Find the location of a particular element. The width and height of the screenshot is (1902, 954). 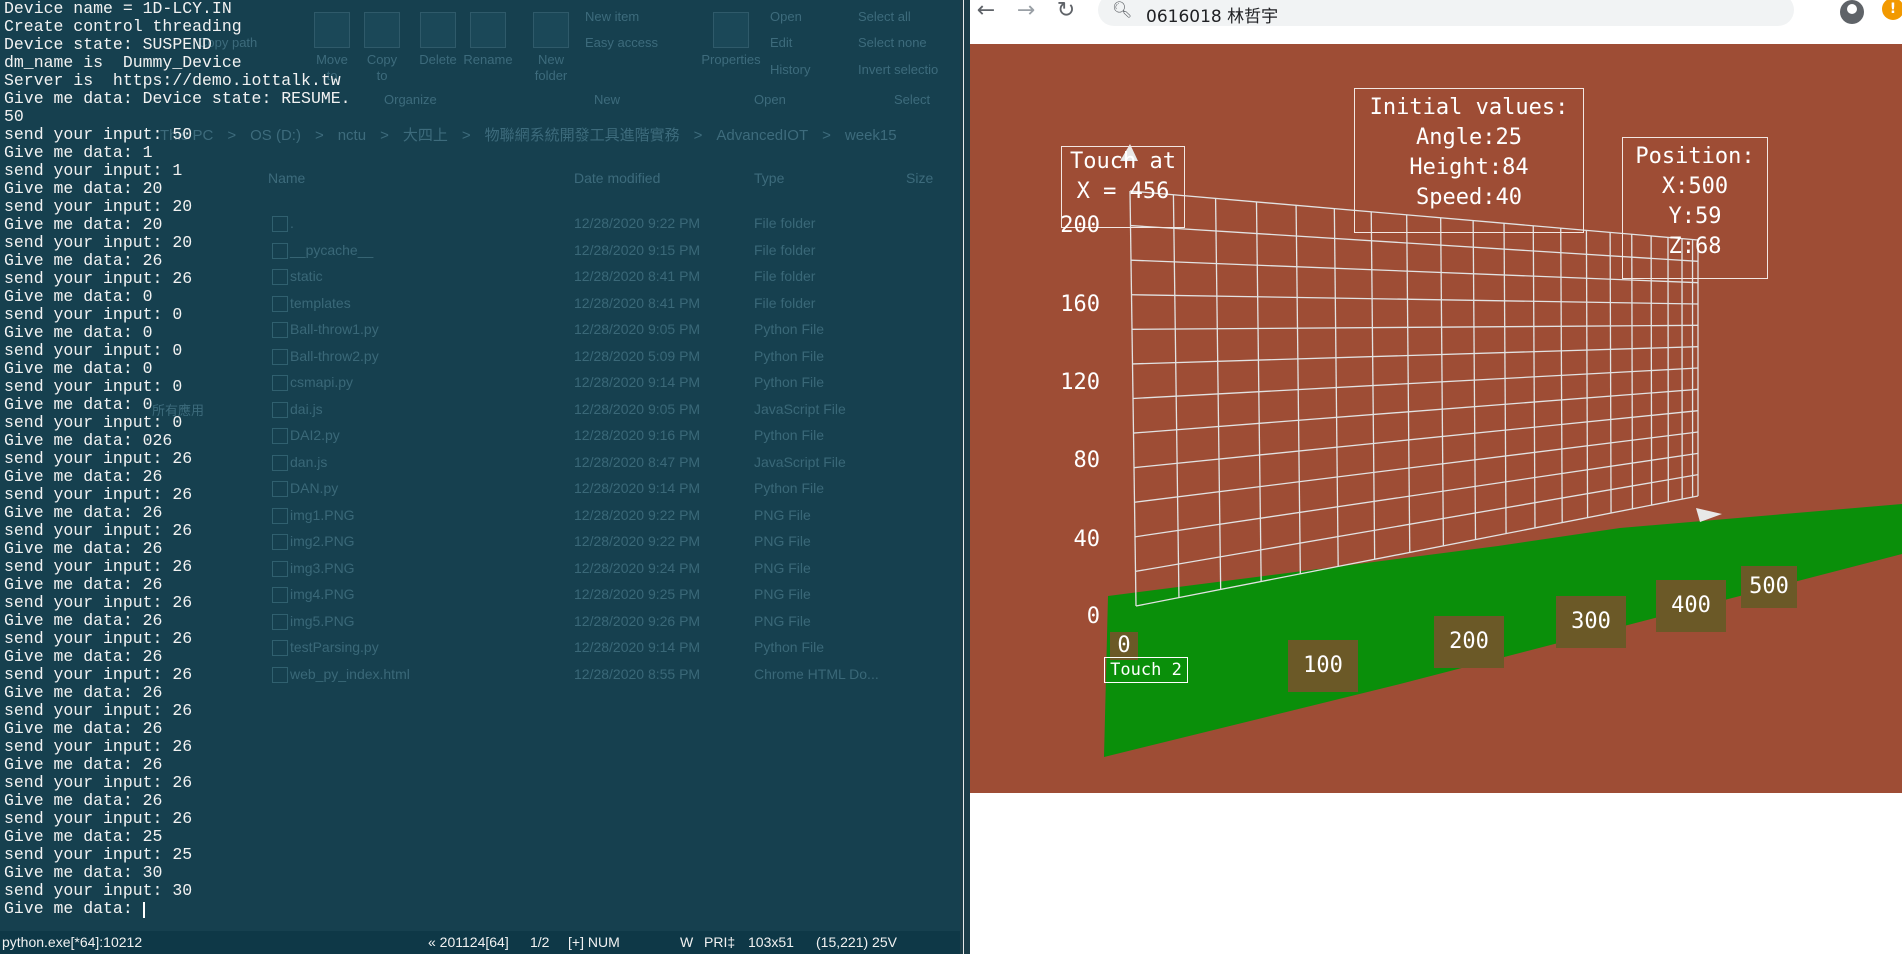

new-item-button: New item is located at coordinates (612, 16).